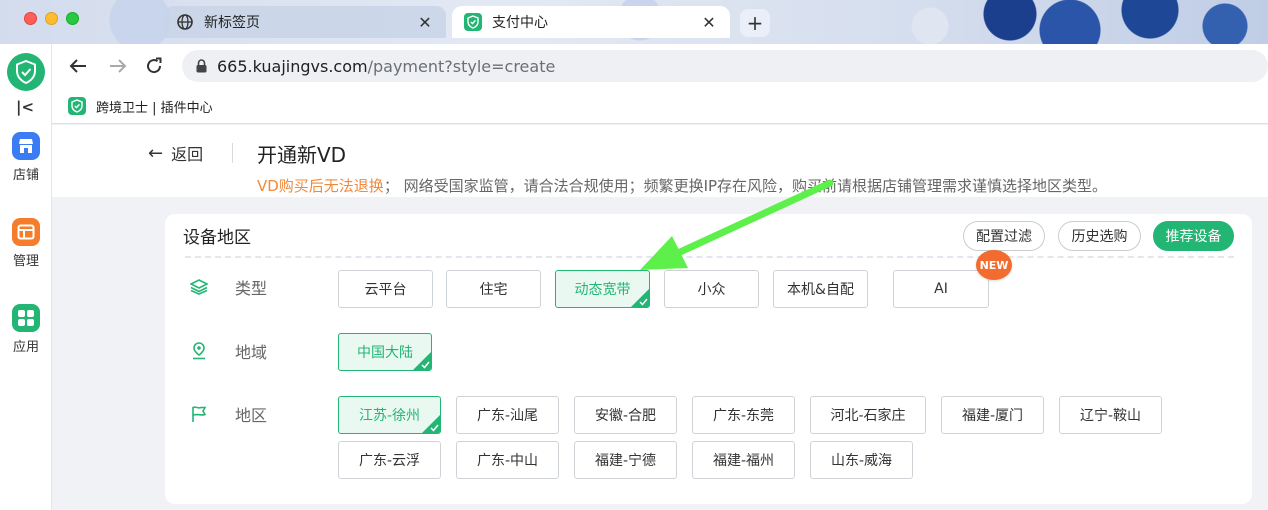 The height and width of the screenshot is (510, 1268). What do you see at coordinates (660, 106) in the screenshot?
I see `bookmarks-bar: 跨境卫士 | 插件中心` at bounding box center [660, 106].